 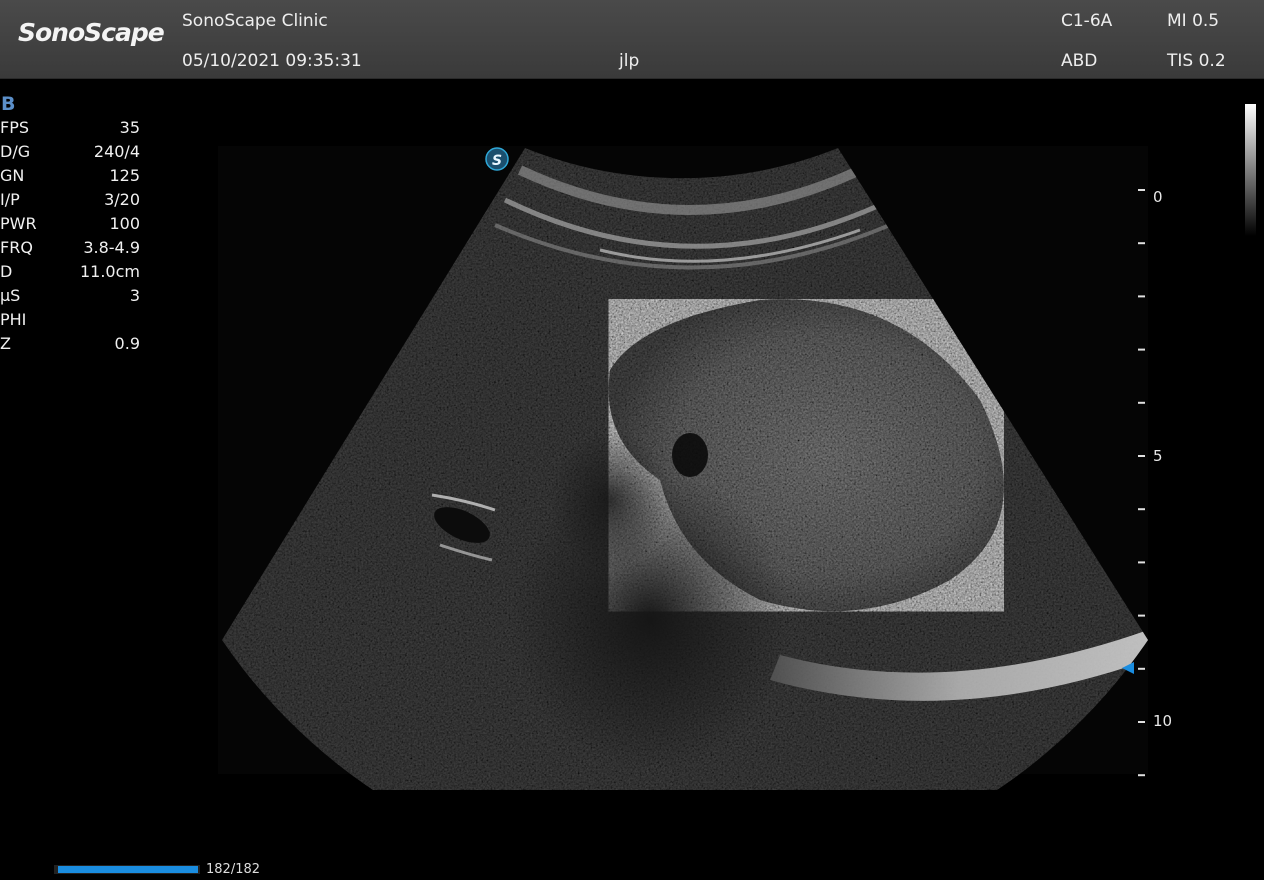 I want to click on depth-label-10: 10, so click(x=1163, y=721).